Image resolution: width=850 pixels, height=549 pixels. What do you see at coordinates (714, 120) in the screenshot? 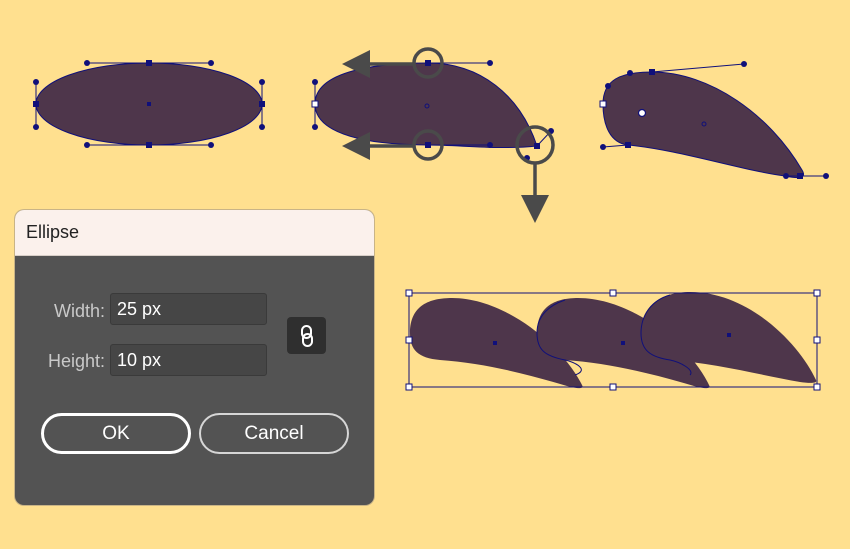
I see `step3-leaf` at bounding box center [714, 120].